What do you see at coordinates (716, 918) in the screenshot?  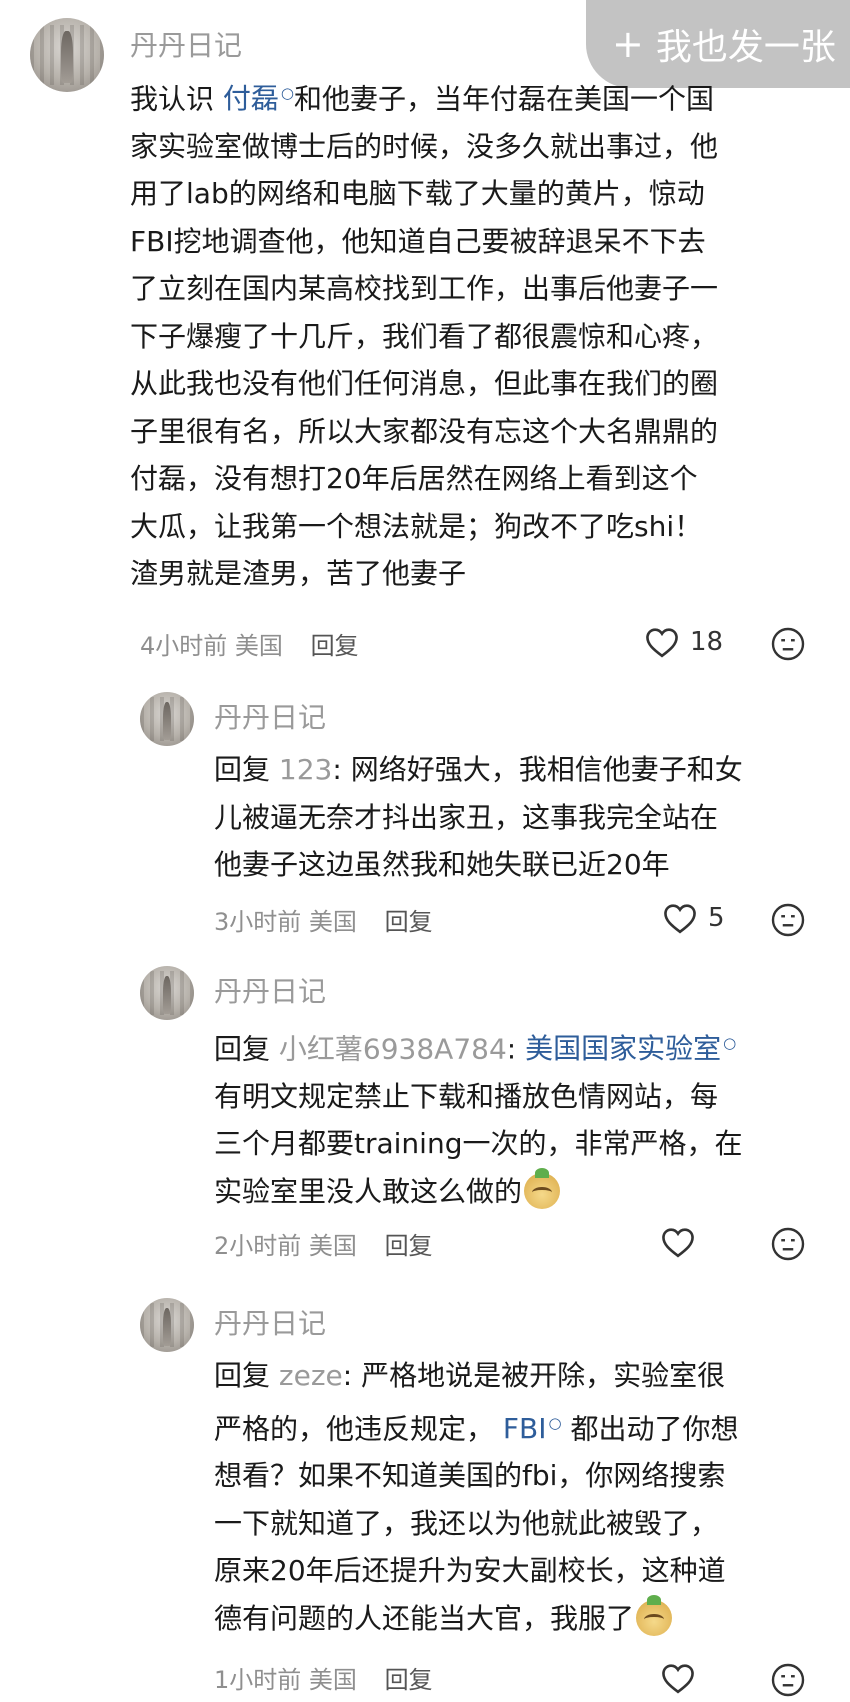 I see `like-count: 5` at bounding box center [716, 918].